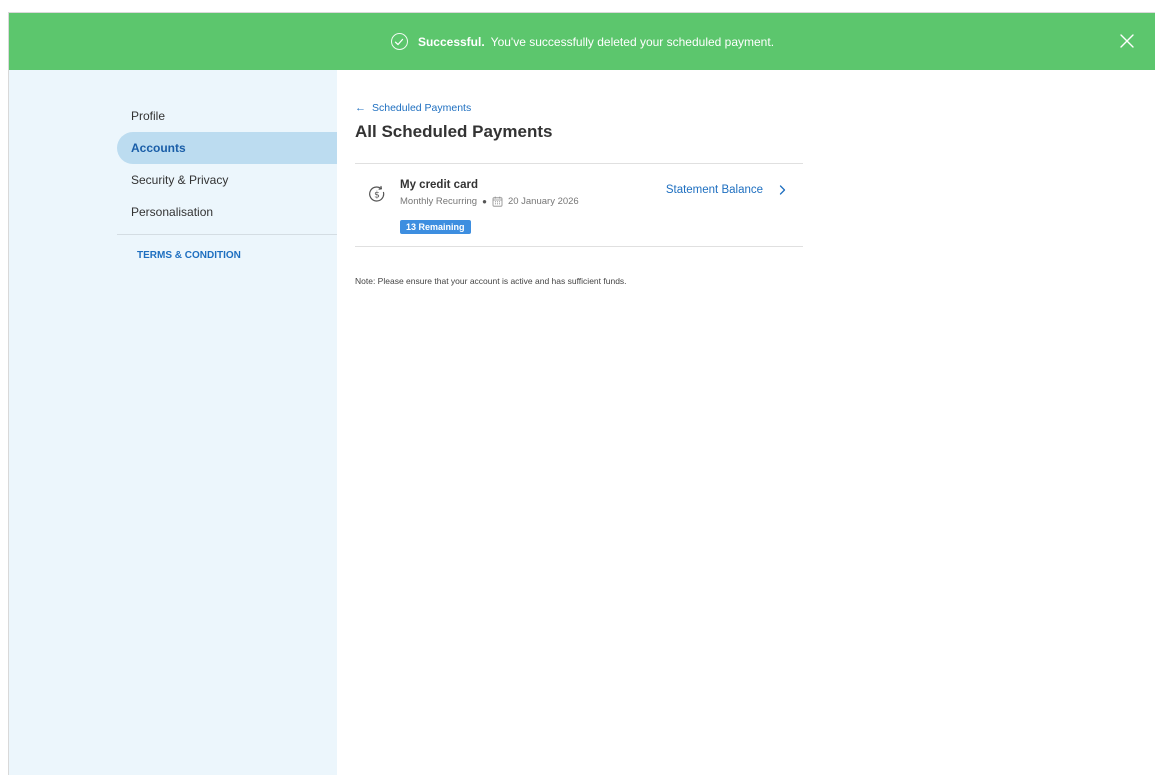  What do you see at coordinates (543, 201) in the screenshot?
I see `payment-date: 20 January 2026` at bounding box center [543, 201].